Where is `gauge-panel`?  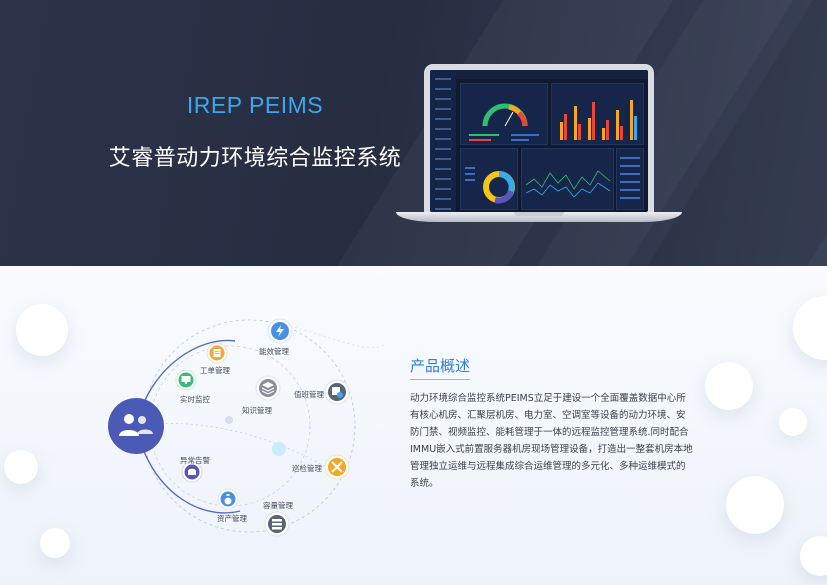
gauge-panel is located at coordinates (504, 114).